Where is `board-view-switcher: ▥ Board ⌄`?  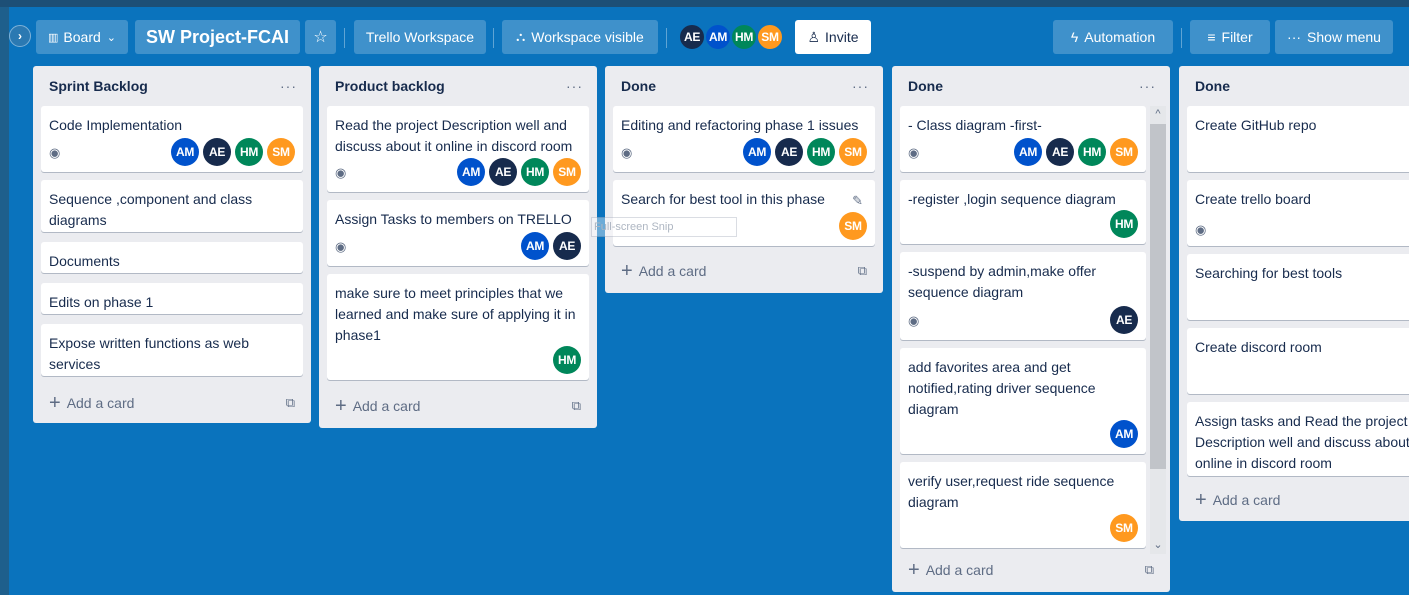
board-view-switcher: ▥ Board ⌄ is located at coordinates (82, 37).